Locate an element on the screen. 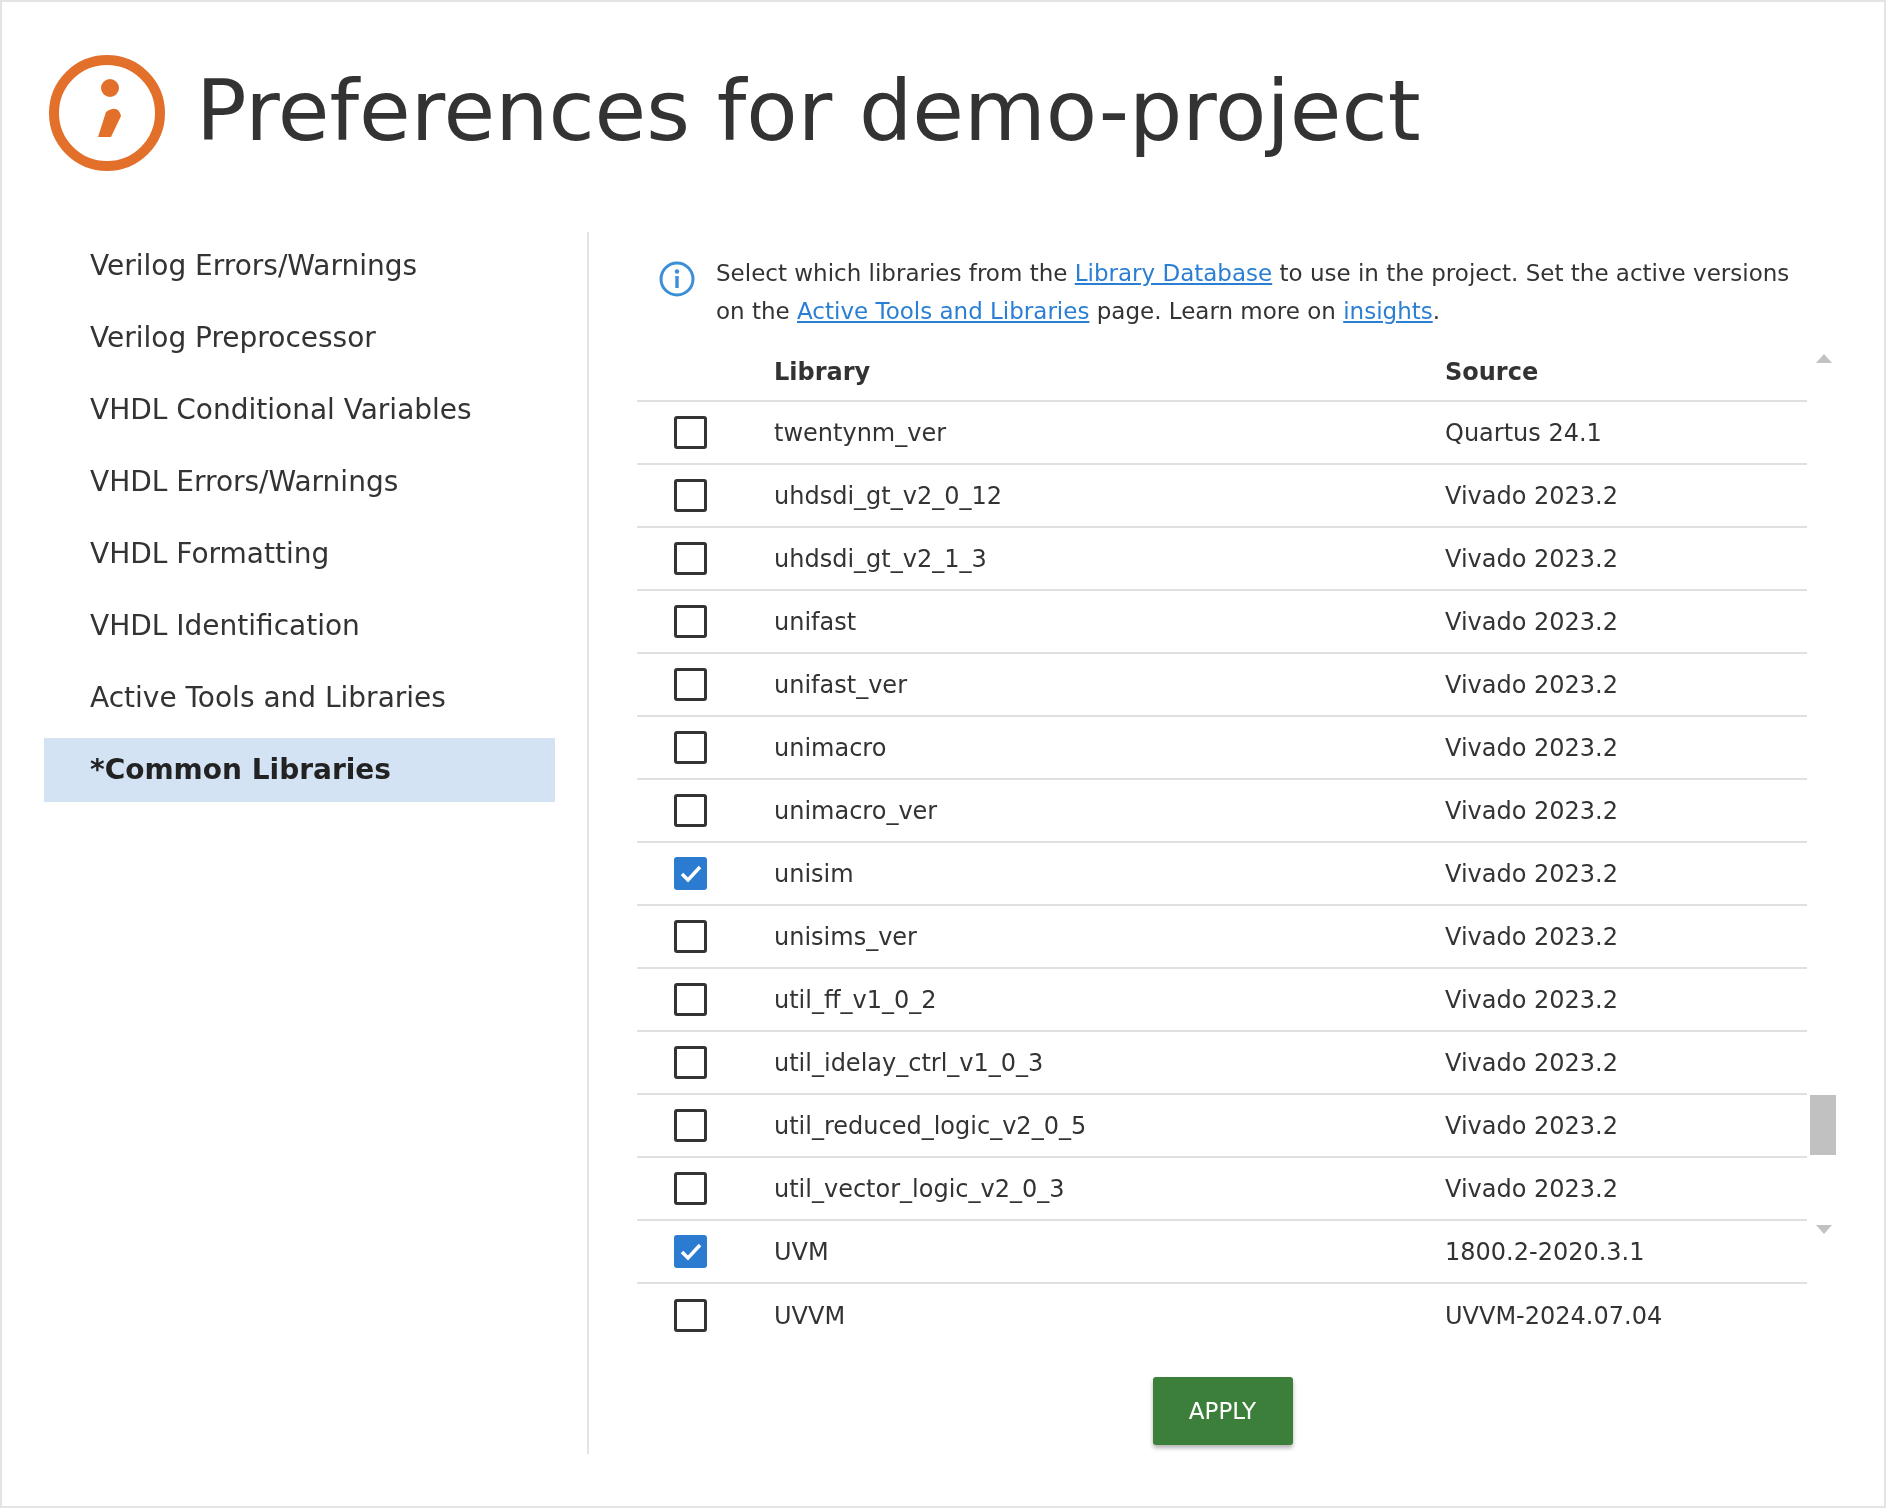 This screenshot has height=1508, width=1886. table-cell-text: unifast is located at coordinates (816, 622).